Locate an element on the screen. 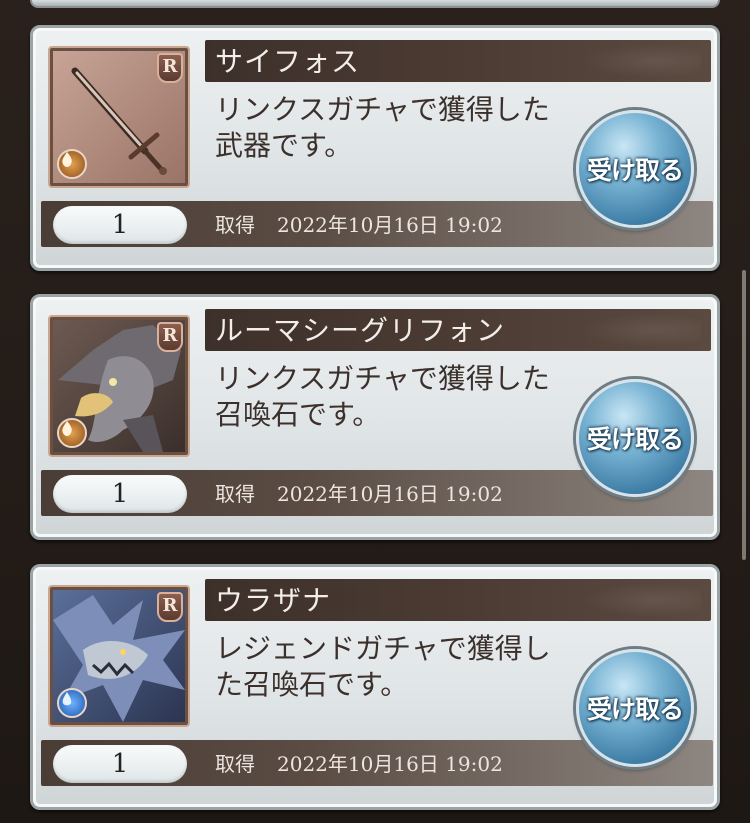 The height and width of the screenshot is (823, 750). item-description: リンクスガチャで獲得した武器です。 is located at coordinates (382, 127).